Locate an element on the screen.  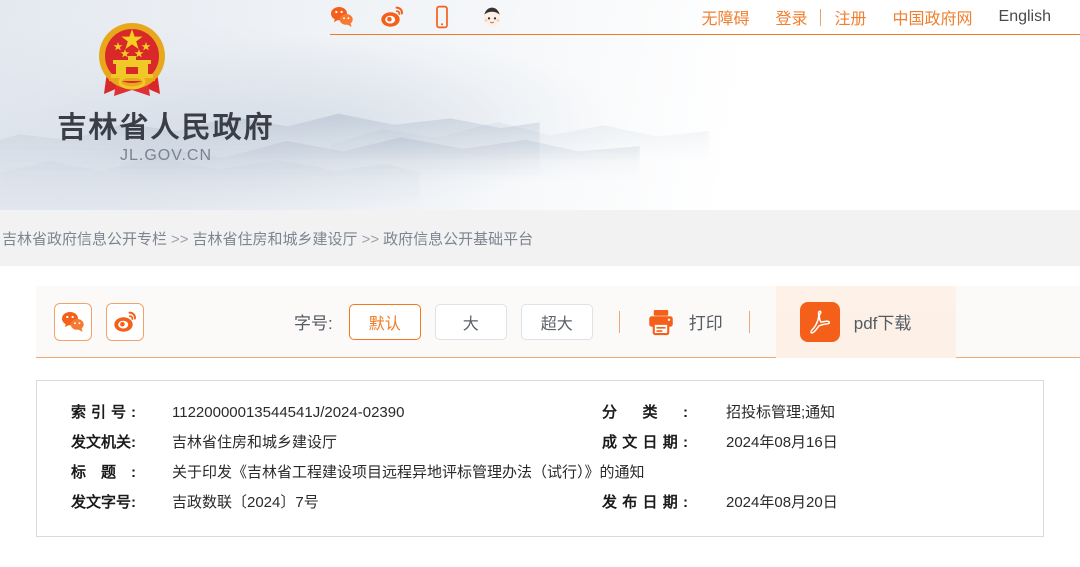
meta-key-category: 分类: is located at coordinates (645, 412).